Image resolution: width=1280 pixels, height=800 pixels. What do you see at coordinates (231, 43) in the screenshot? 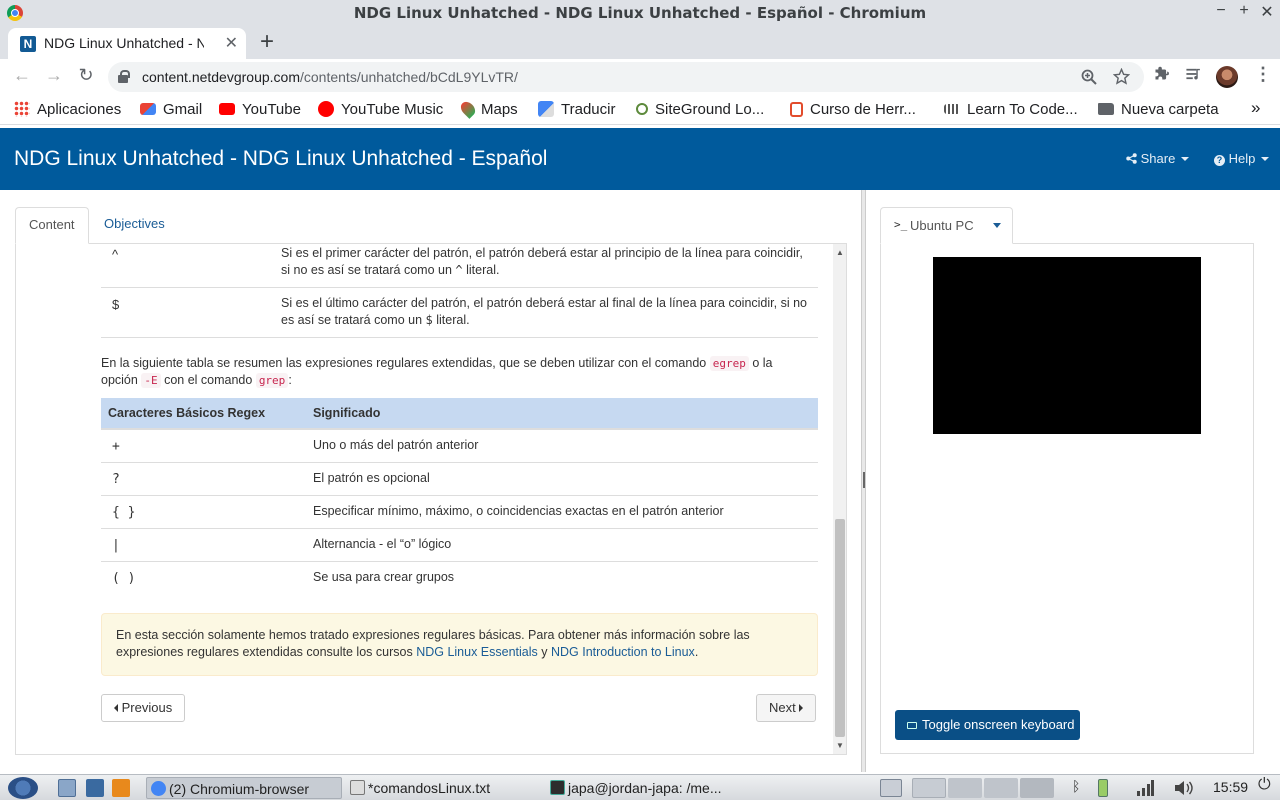
I see `tab-close-icon: ✕` at bounding box center [231, 43].